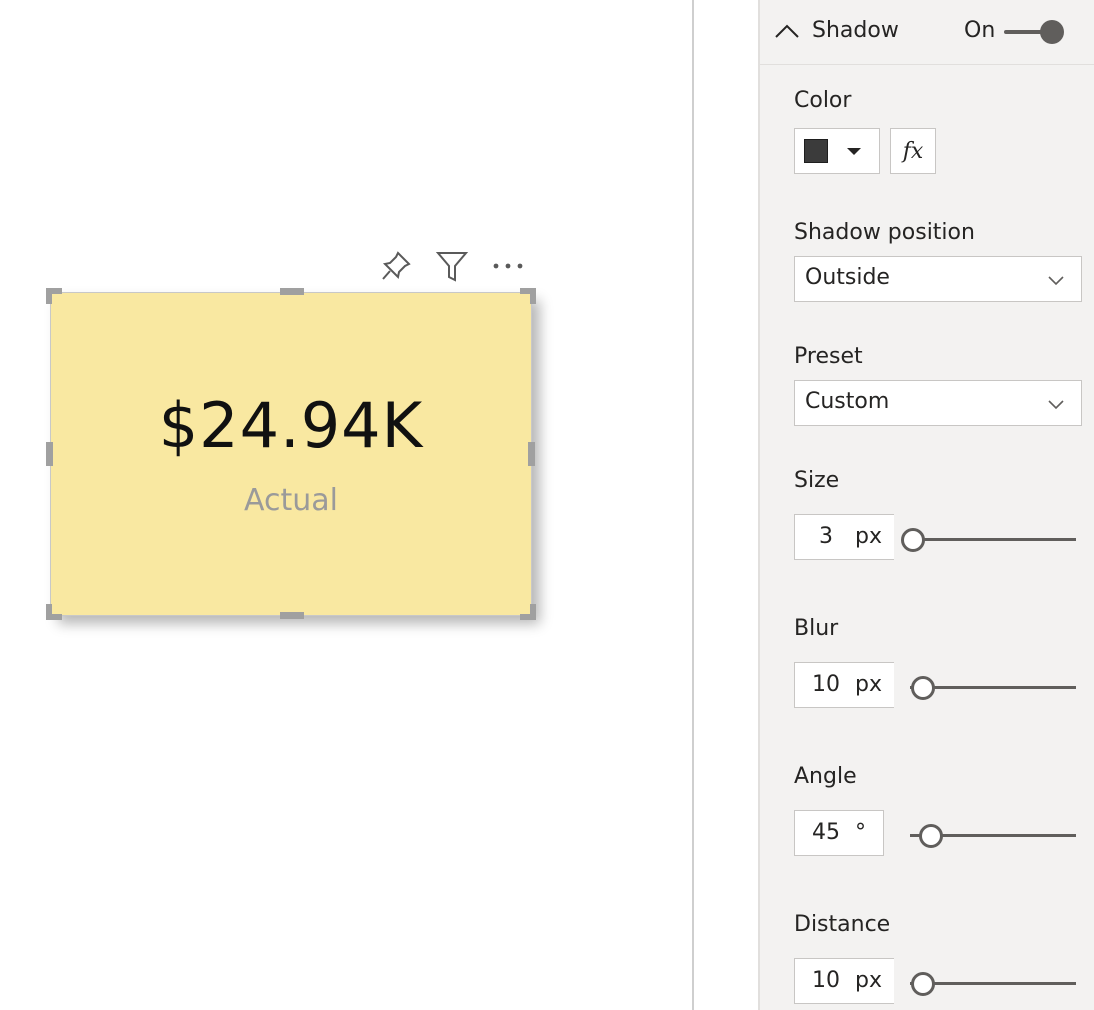 This screenshot has height=1010, width=1094. What do you see at coordinates (868, 980) in the screenshot?
I see `distance-unit: px` at bounding box center [868, 980].